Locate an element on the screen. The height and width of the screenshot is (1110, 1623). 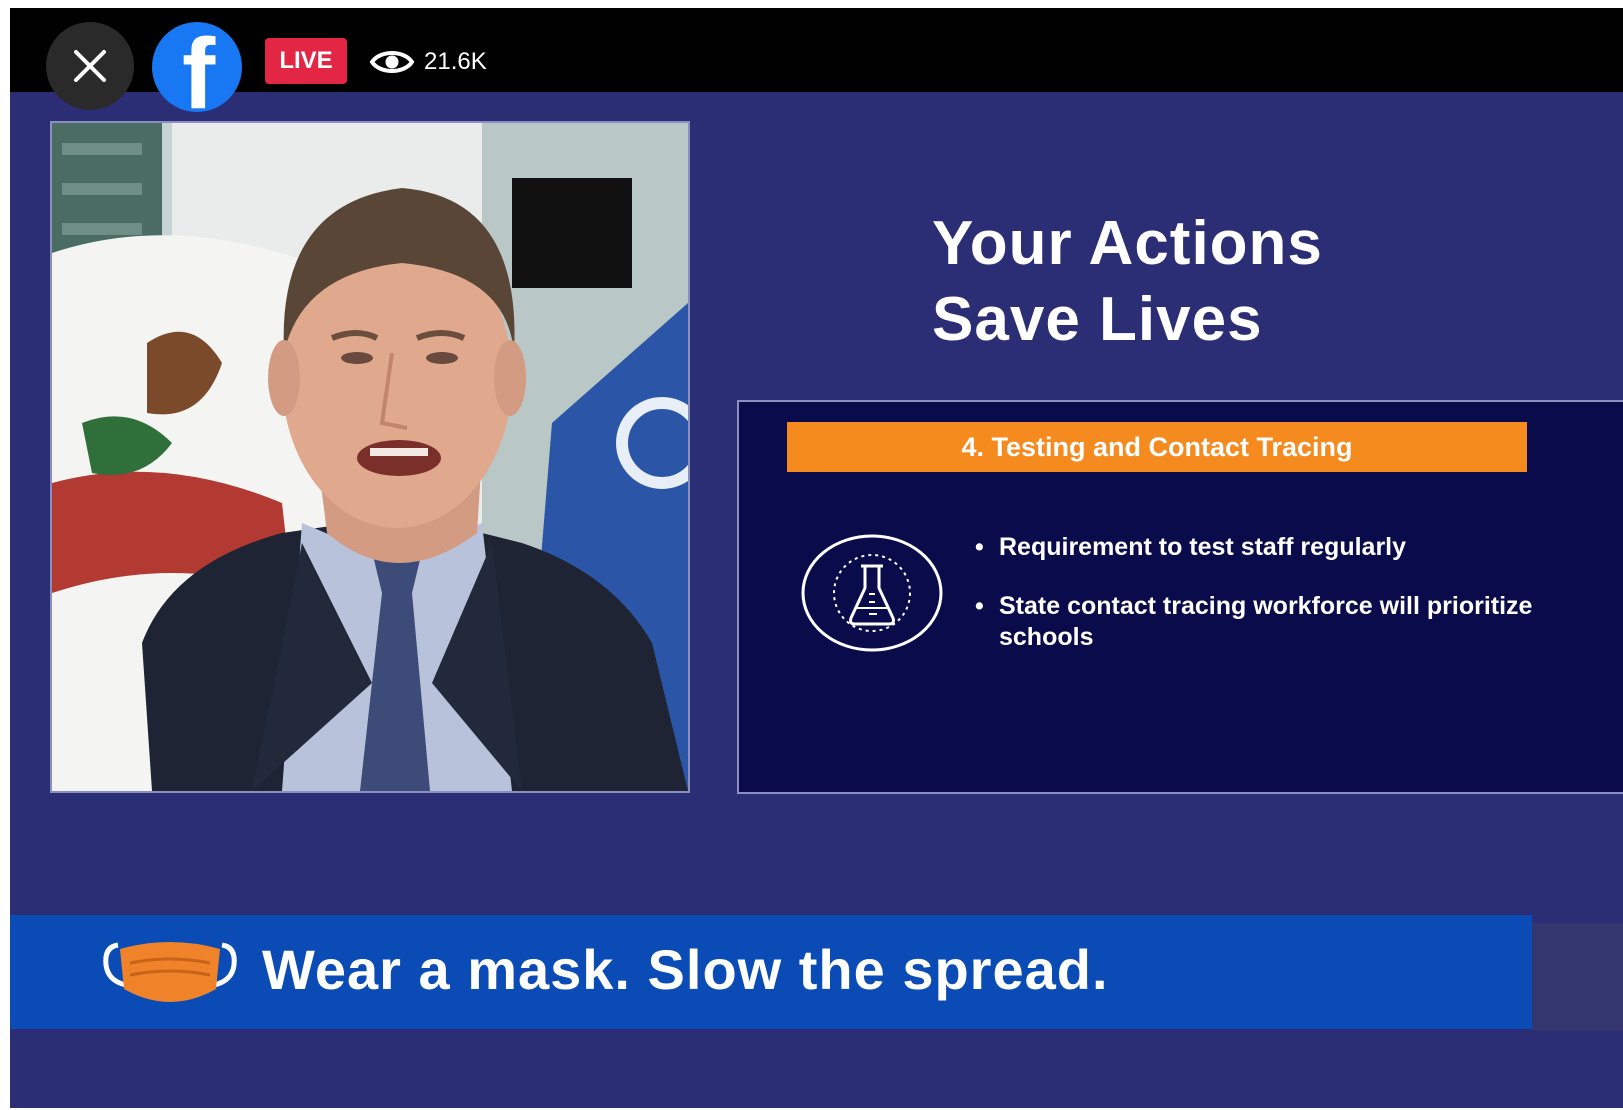
viewer-count: 21.6K is located at coordinates (428, 62).